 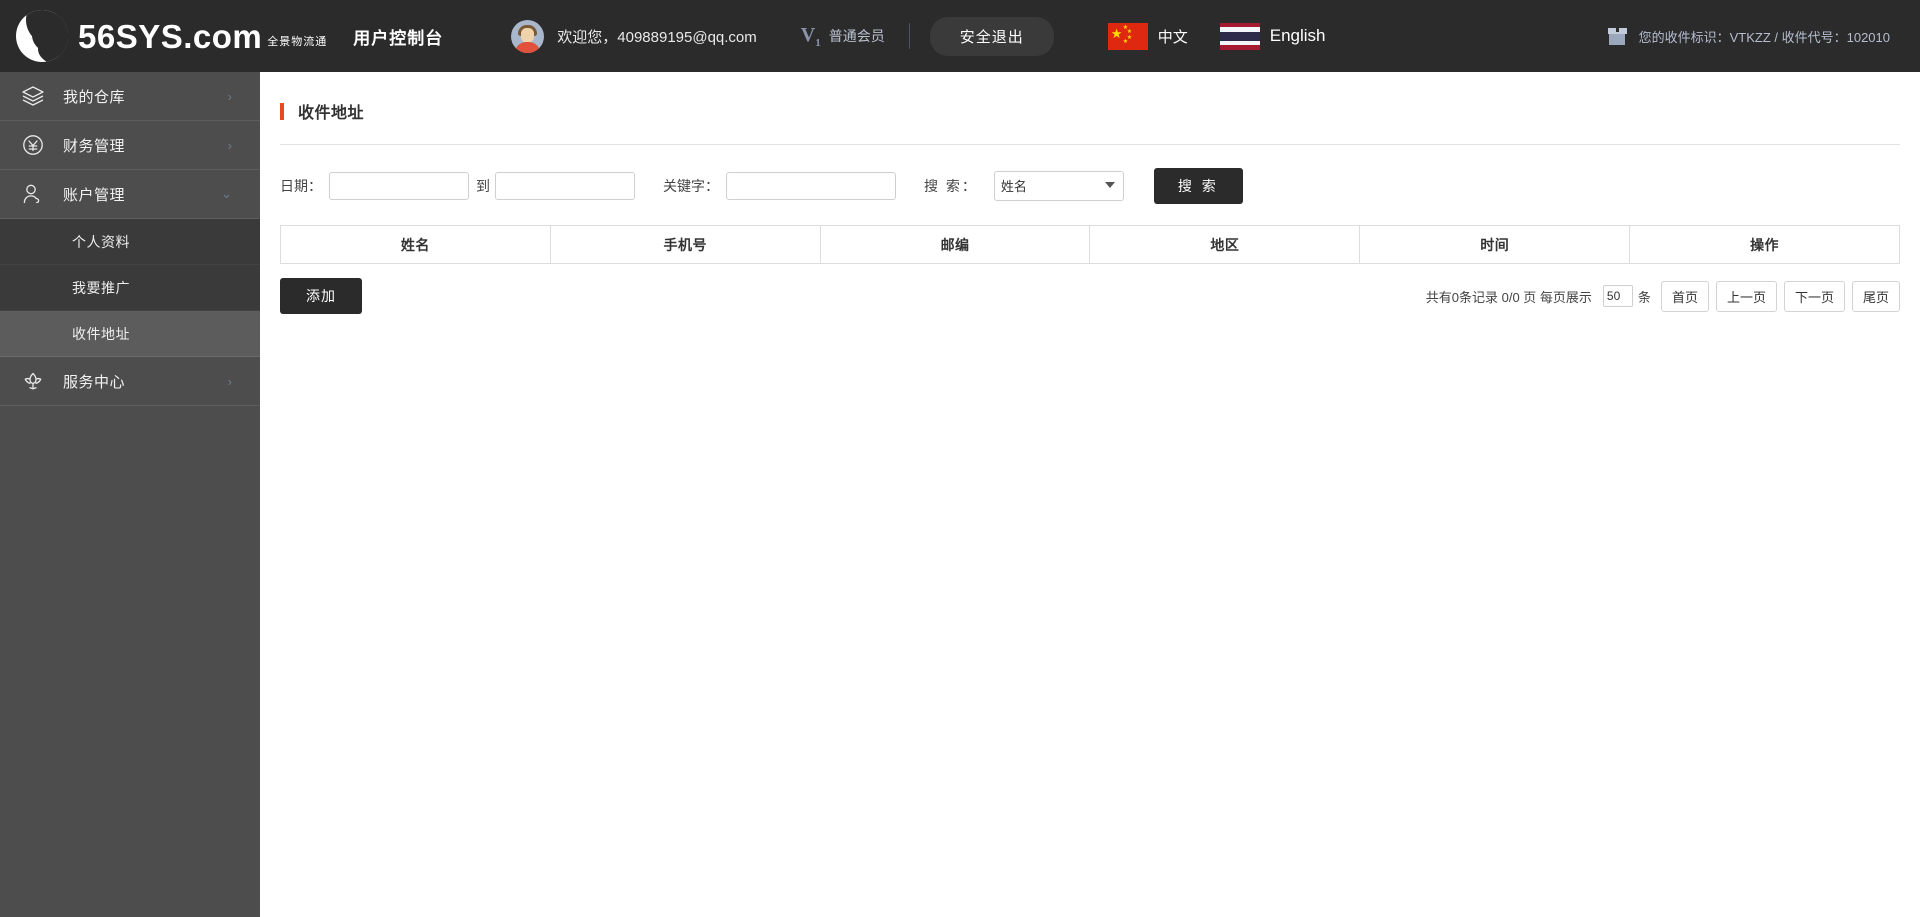 I want to click on brand-name: 56SYS.com, so click(x=170, y=36).